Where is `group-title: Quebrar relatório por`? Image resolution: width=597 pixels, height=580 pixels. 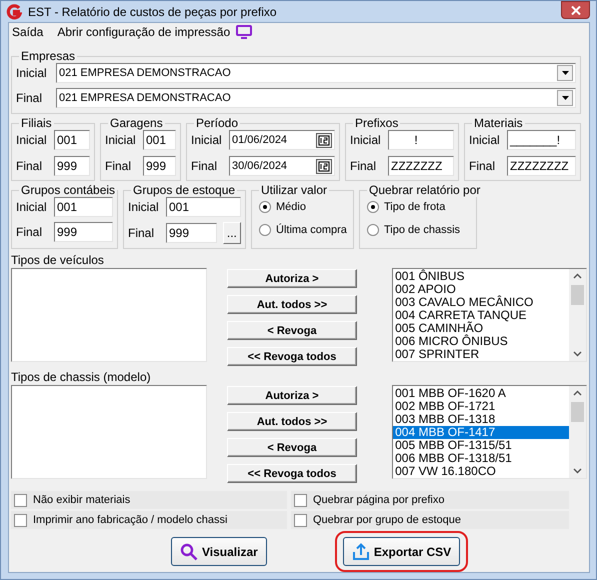
group-title: Quebrar relatório por is located at coordinates (425, 190).